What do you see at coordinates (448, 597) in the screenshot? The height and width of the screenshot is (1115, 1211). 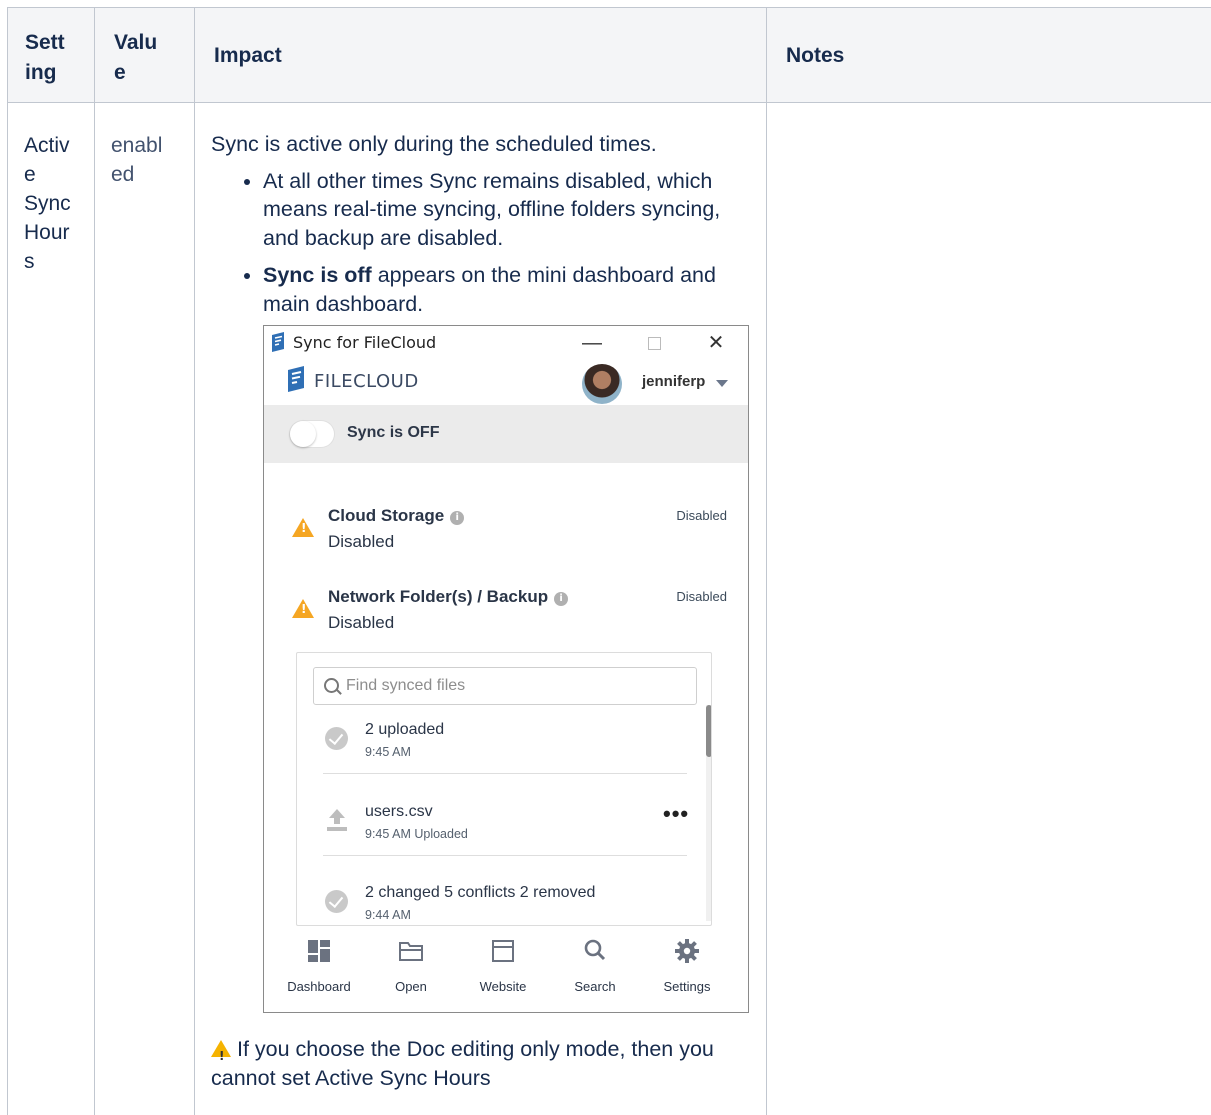 I see `status-title: Network Folder(s) / Backup i` at bounding box center [448, 597].